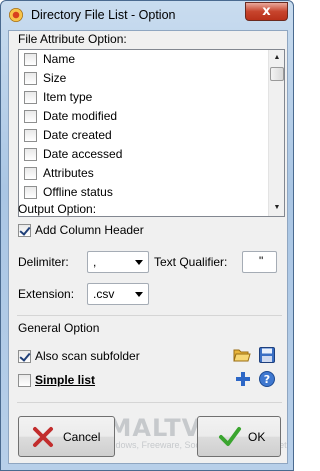 This screenshot has height=471, width=320. I want to click on ok-button: OK, so click(239, 436).